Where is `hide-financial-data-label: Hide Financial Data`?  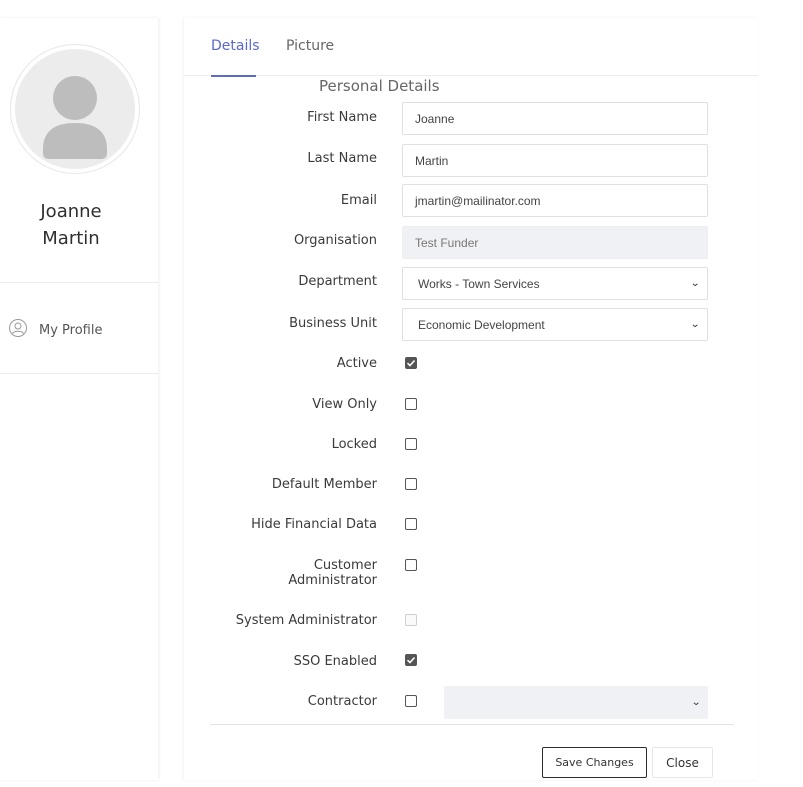 hide-financial-data-label: Hide Financial Data is located at coordinates (314, 524).